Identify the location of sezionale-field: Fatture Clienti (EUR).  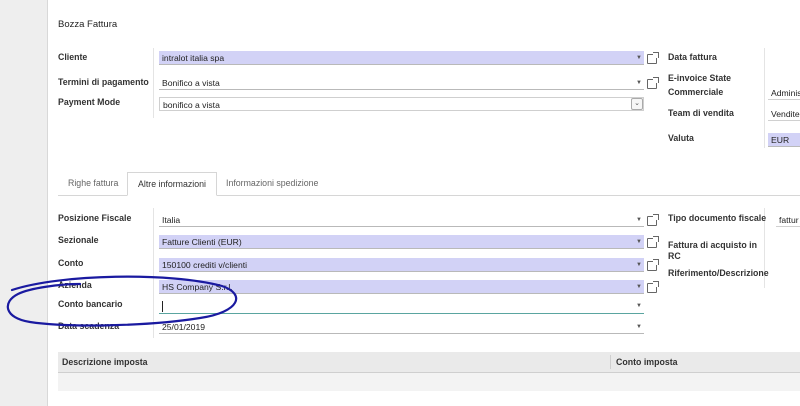
(401, 242).